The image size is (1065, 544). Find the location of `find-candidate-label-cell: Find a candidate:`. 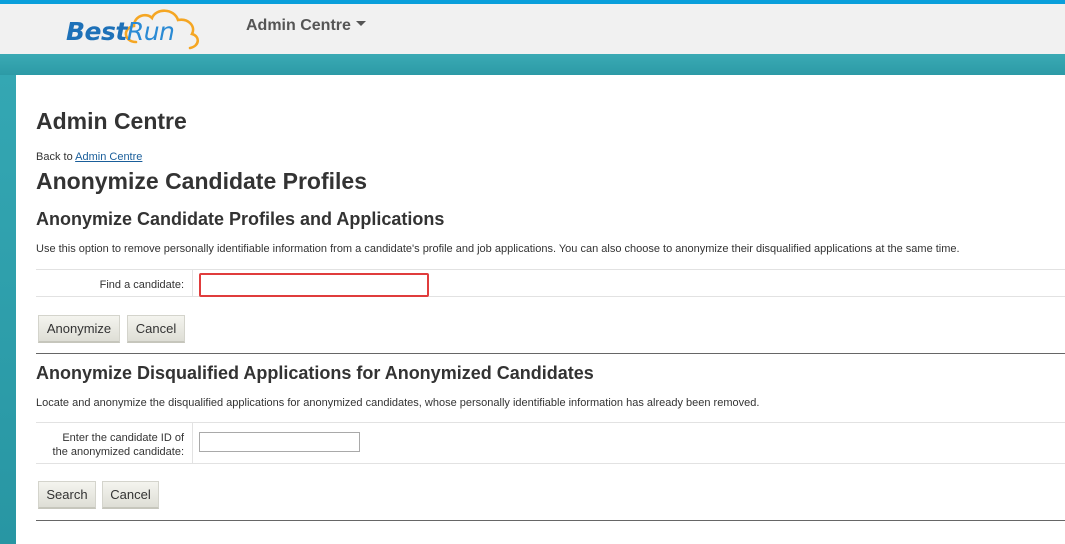

find-candidate-label-cell: Find a candidate: is located at coordinates (114, 283).